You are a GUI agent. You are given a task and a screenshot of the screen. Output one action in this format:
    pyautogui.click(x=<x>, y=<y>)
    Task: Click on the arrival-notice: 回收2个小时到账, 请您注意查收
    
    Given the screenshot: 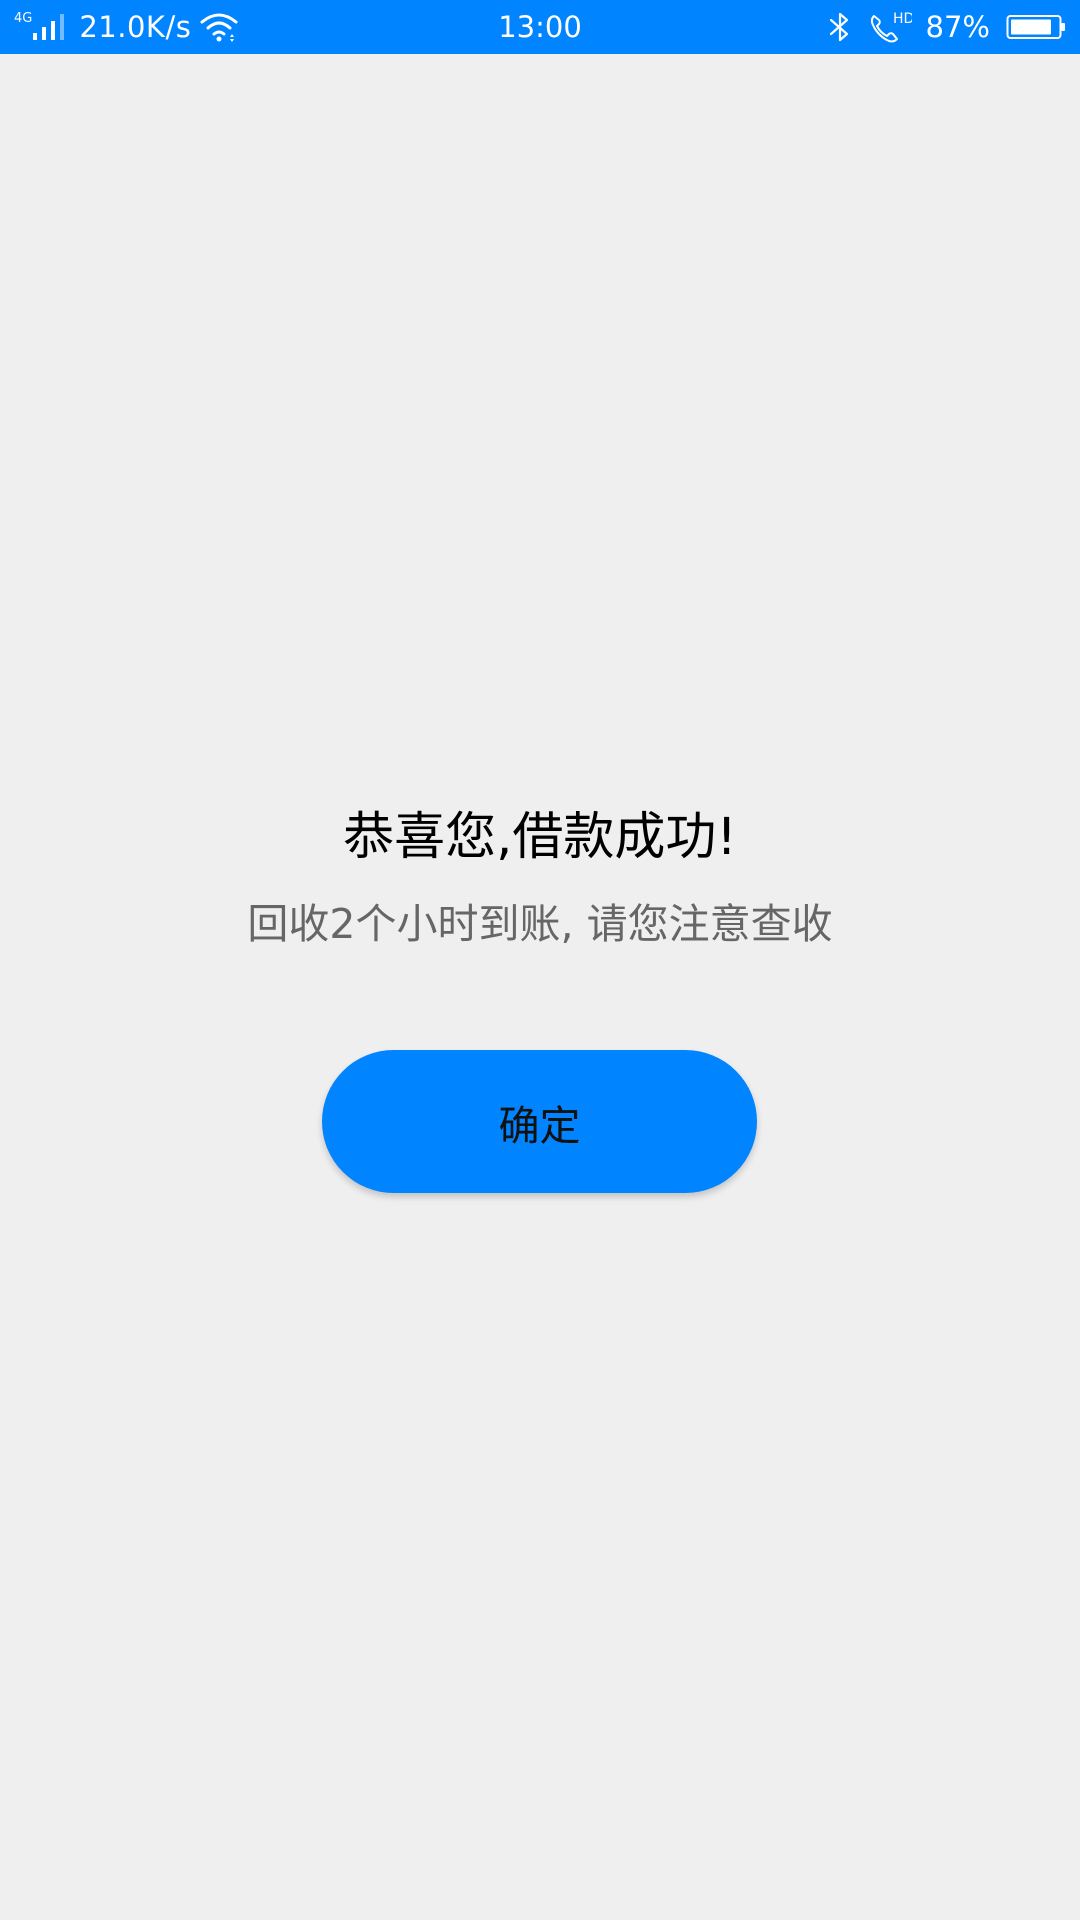 What is the action you would take?
    pyautogui.click(x=540, y=924)
    